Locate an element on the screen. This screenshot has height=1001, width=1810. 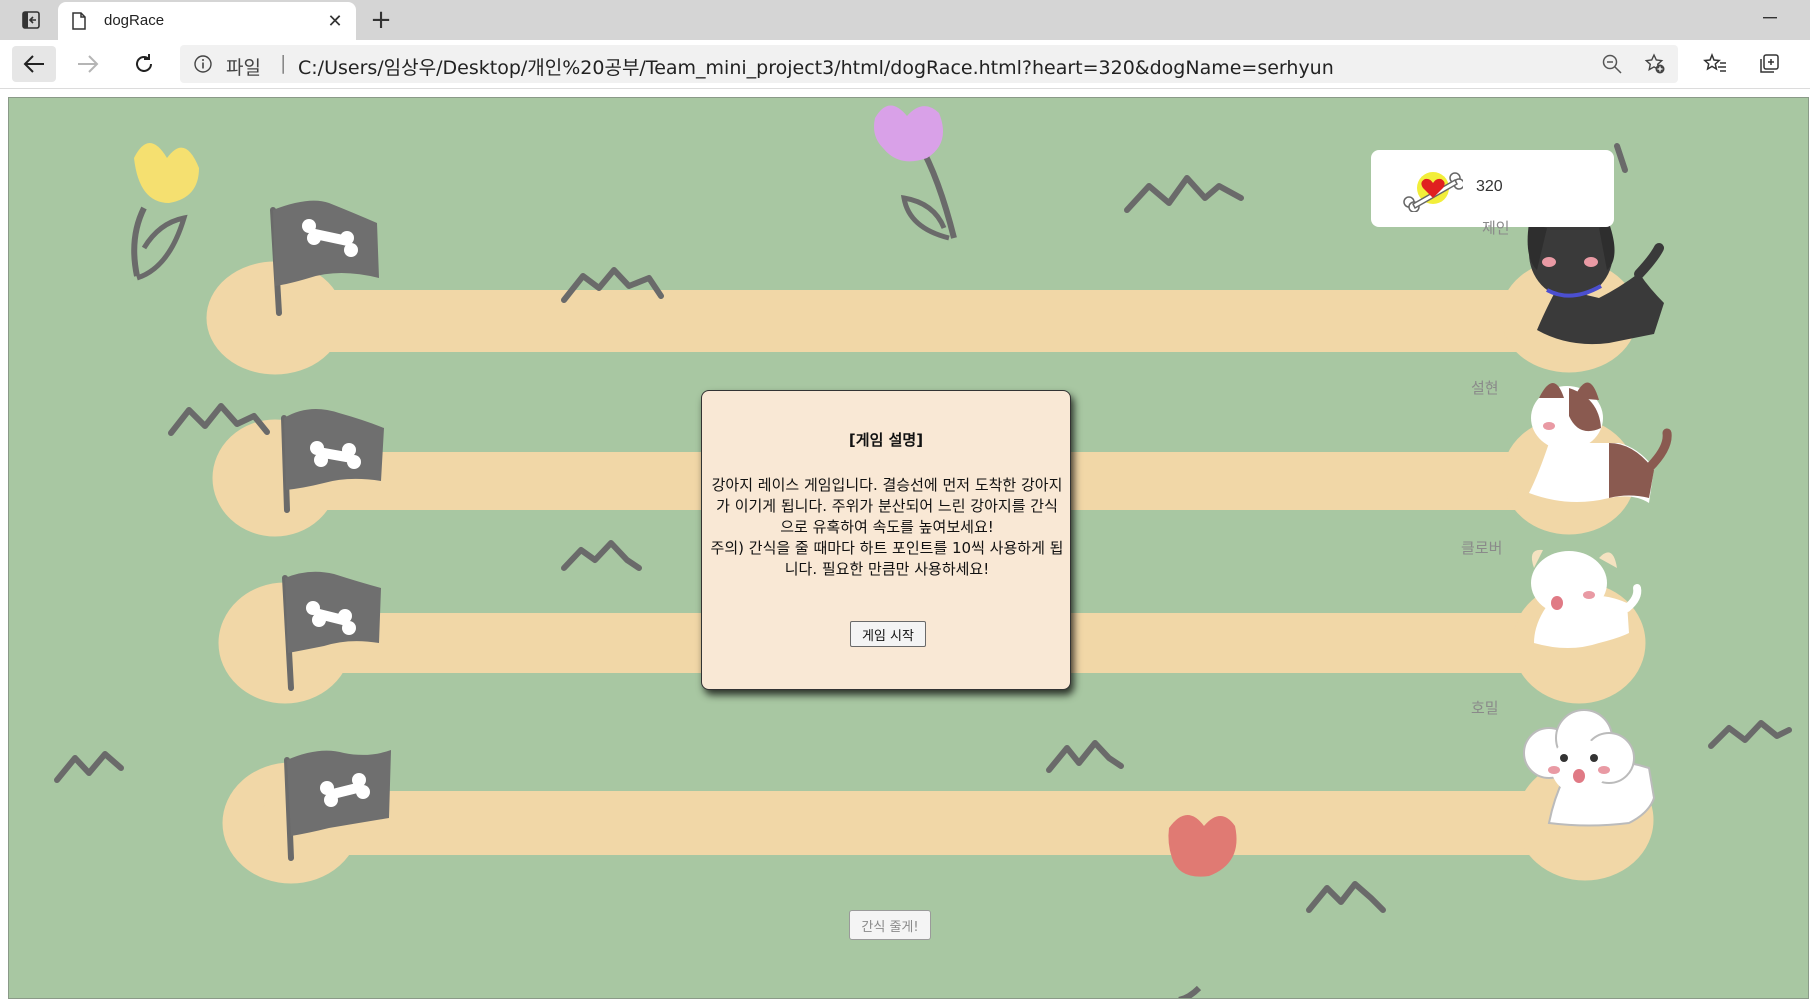
close-icon: ✕ is located at coordinates (335, 21).